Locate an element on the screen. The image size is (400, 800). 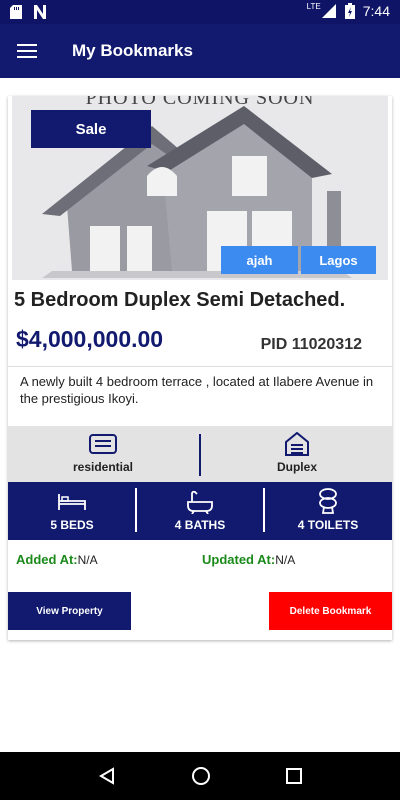
toilet-icon is located at coordinates (328, 501).